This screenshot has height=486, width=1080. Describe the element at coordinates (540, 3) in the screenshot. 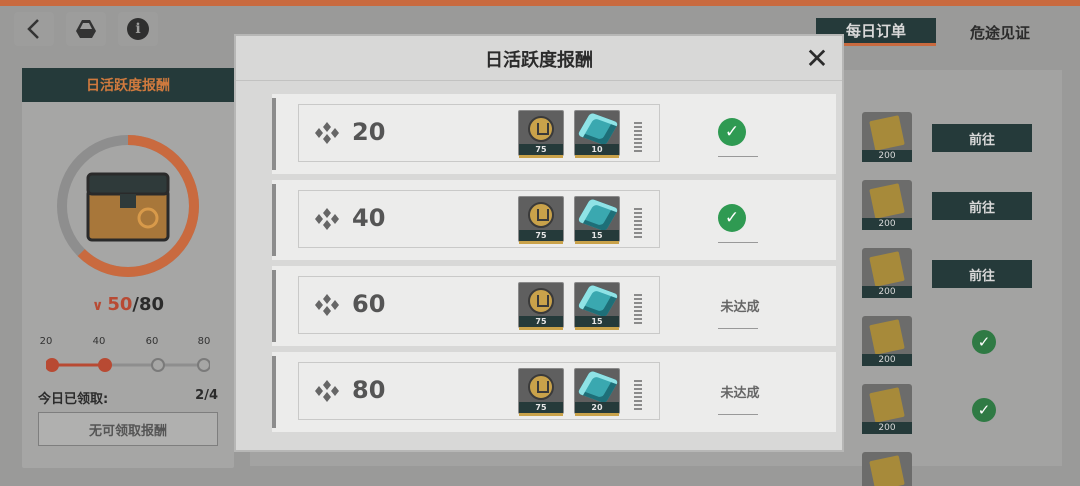

I see `top-accent-stripe` at that location.